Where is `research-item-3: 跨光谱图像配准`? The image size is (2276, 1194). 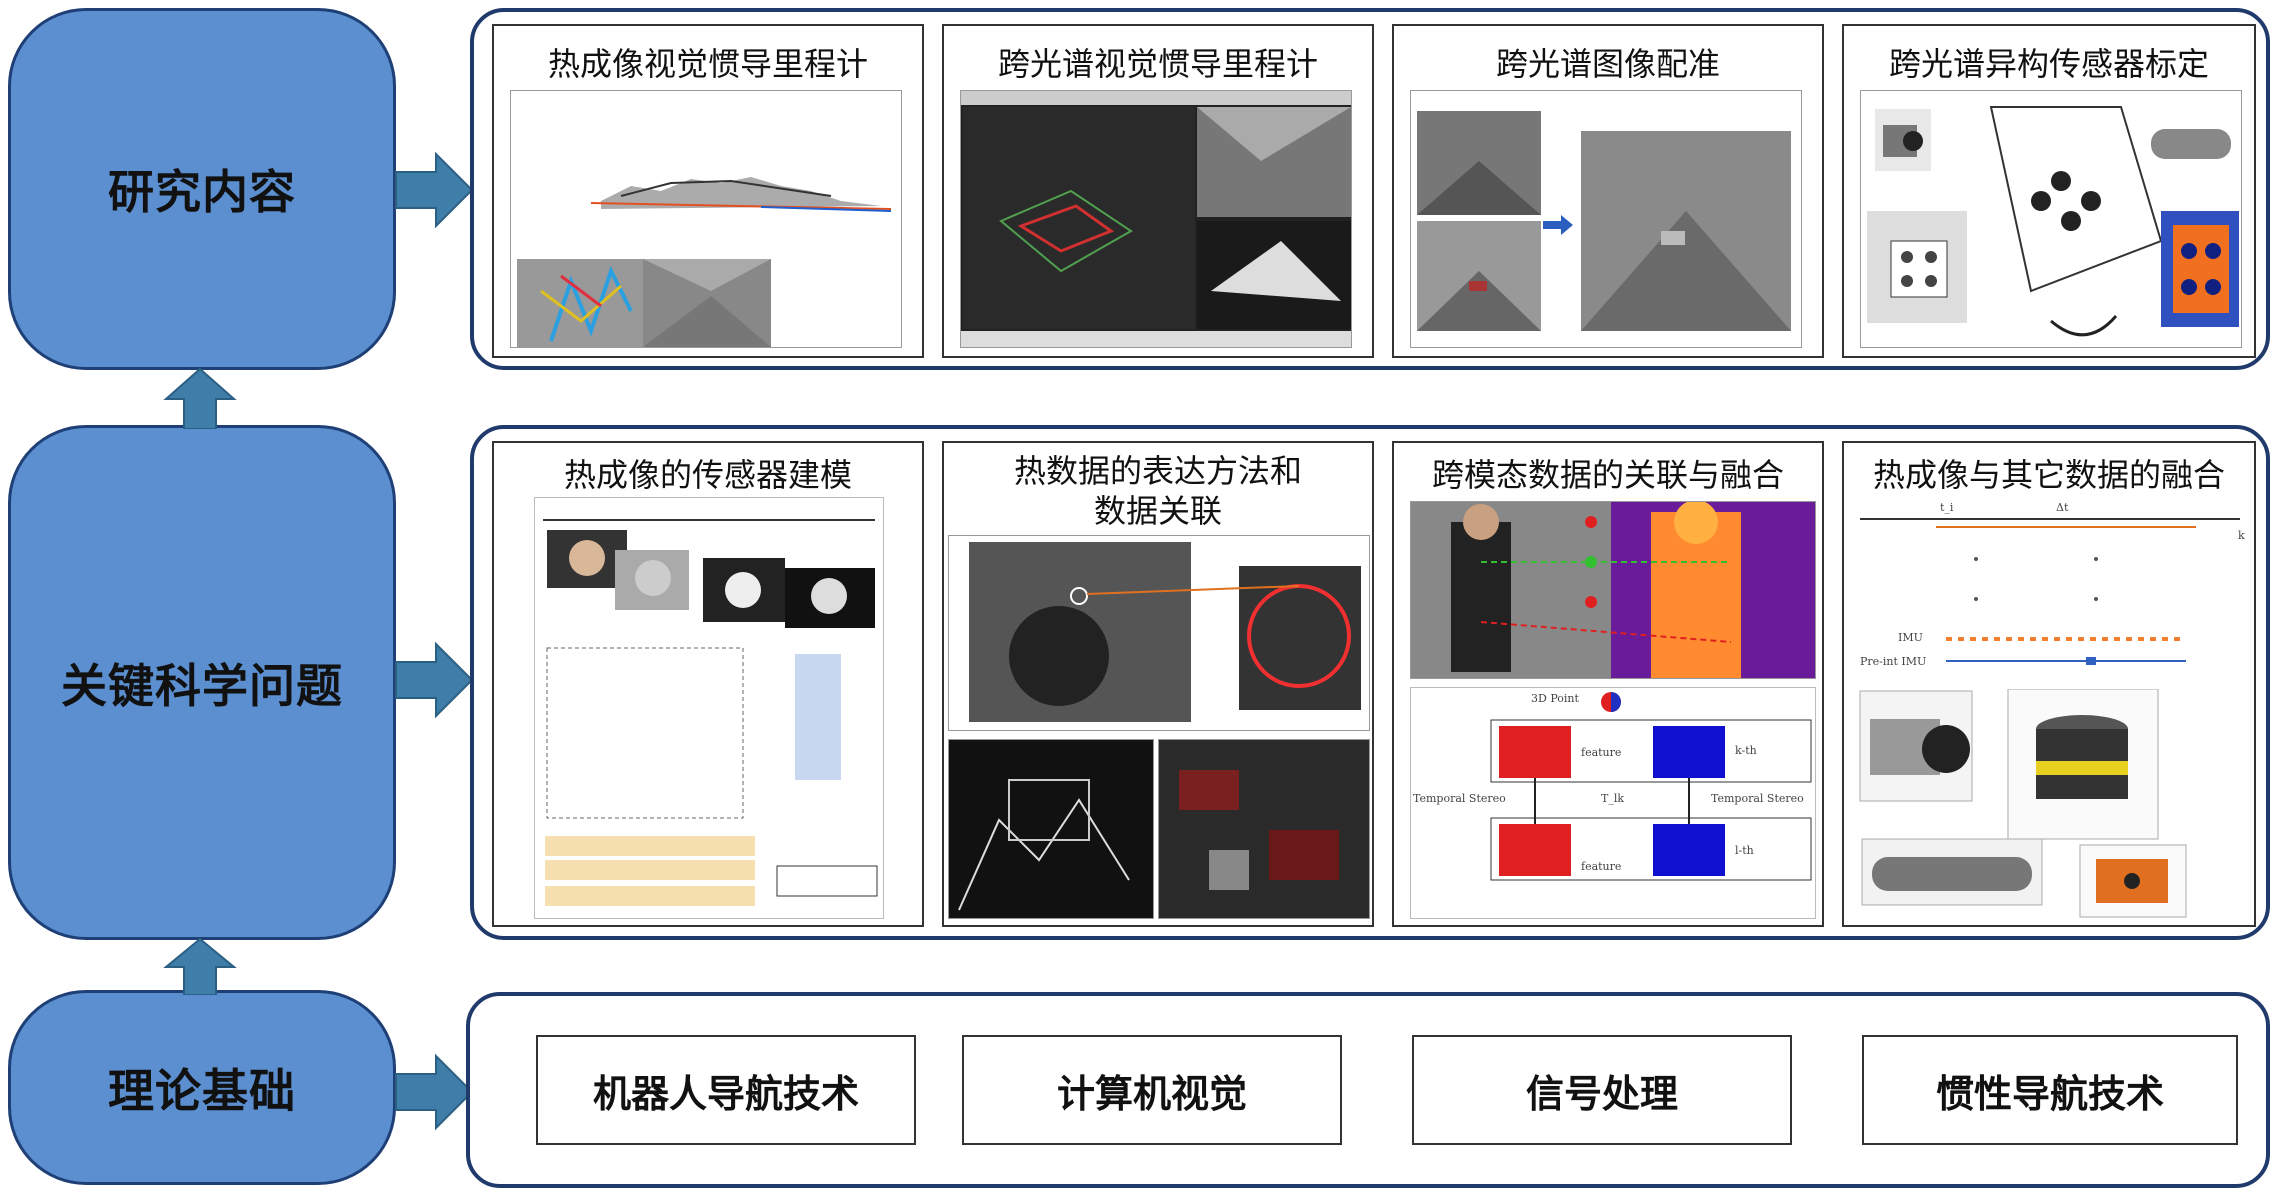
research-item-3: 跨光谱图像配准 is located at coordinates (1608, 191).